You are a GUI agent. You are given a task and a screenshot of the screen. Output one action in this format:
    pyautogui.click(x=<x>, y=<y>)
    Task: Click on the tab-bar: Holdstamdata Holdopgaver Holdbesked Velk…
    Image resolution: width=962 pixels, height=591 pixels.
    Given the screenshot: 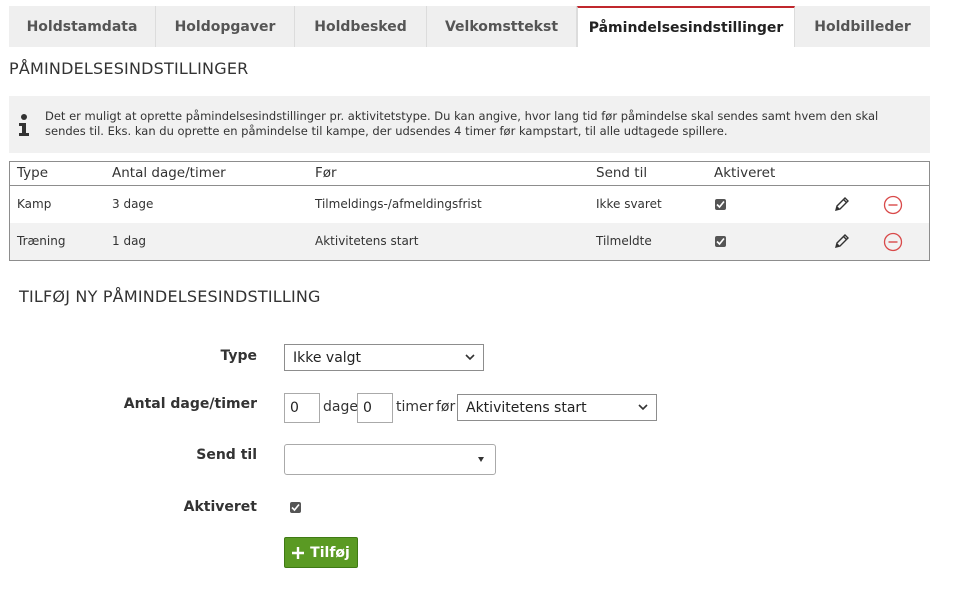 What is the action you would take?
    pyautogui.click(x=469, y=26)
    